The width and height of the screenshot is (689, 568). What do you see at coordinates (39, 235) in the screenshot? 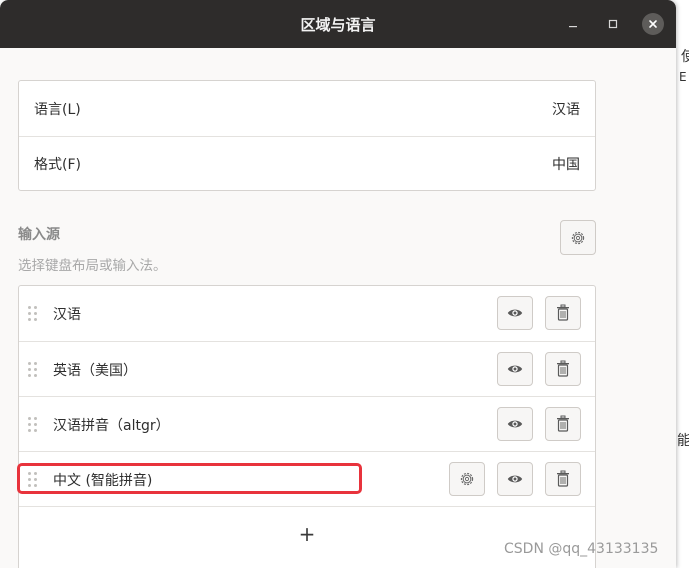
I see `input-sources-title: 输入源` at bounding box center [39, 235].